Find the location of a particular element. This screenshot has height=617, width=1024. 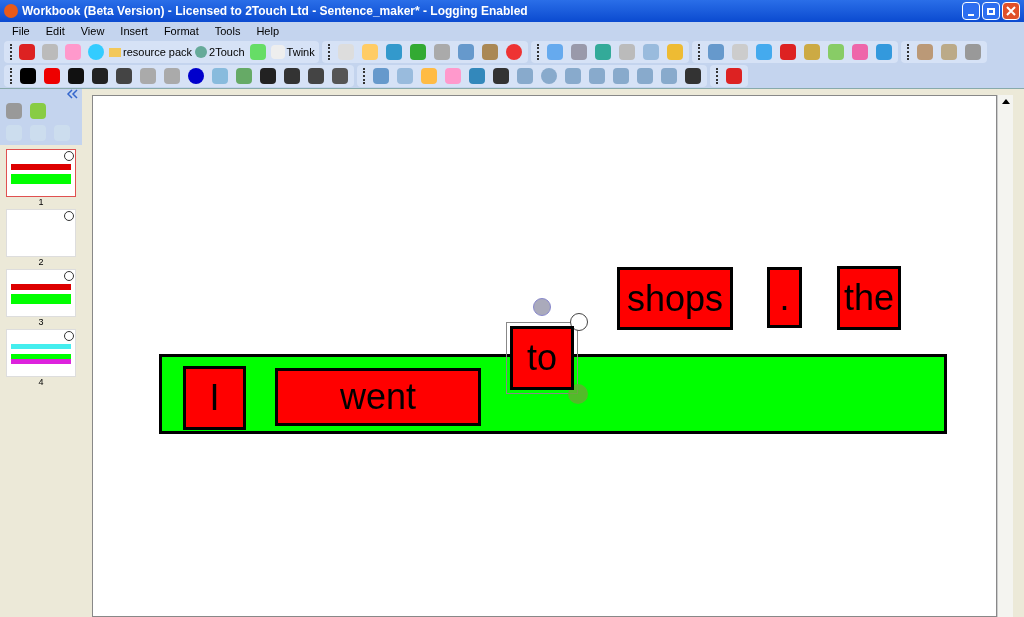

close-icon is located at coordinates (1011, 11).